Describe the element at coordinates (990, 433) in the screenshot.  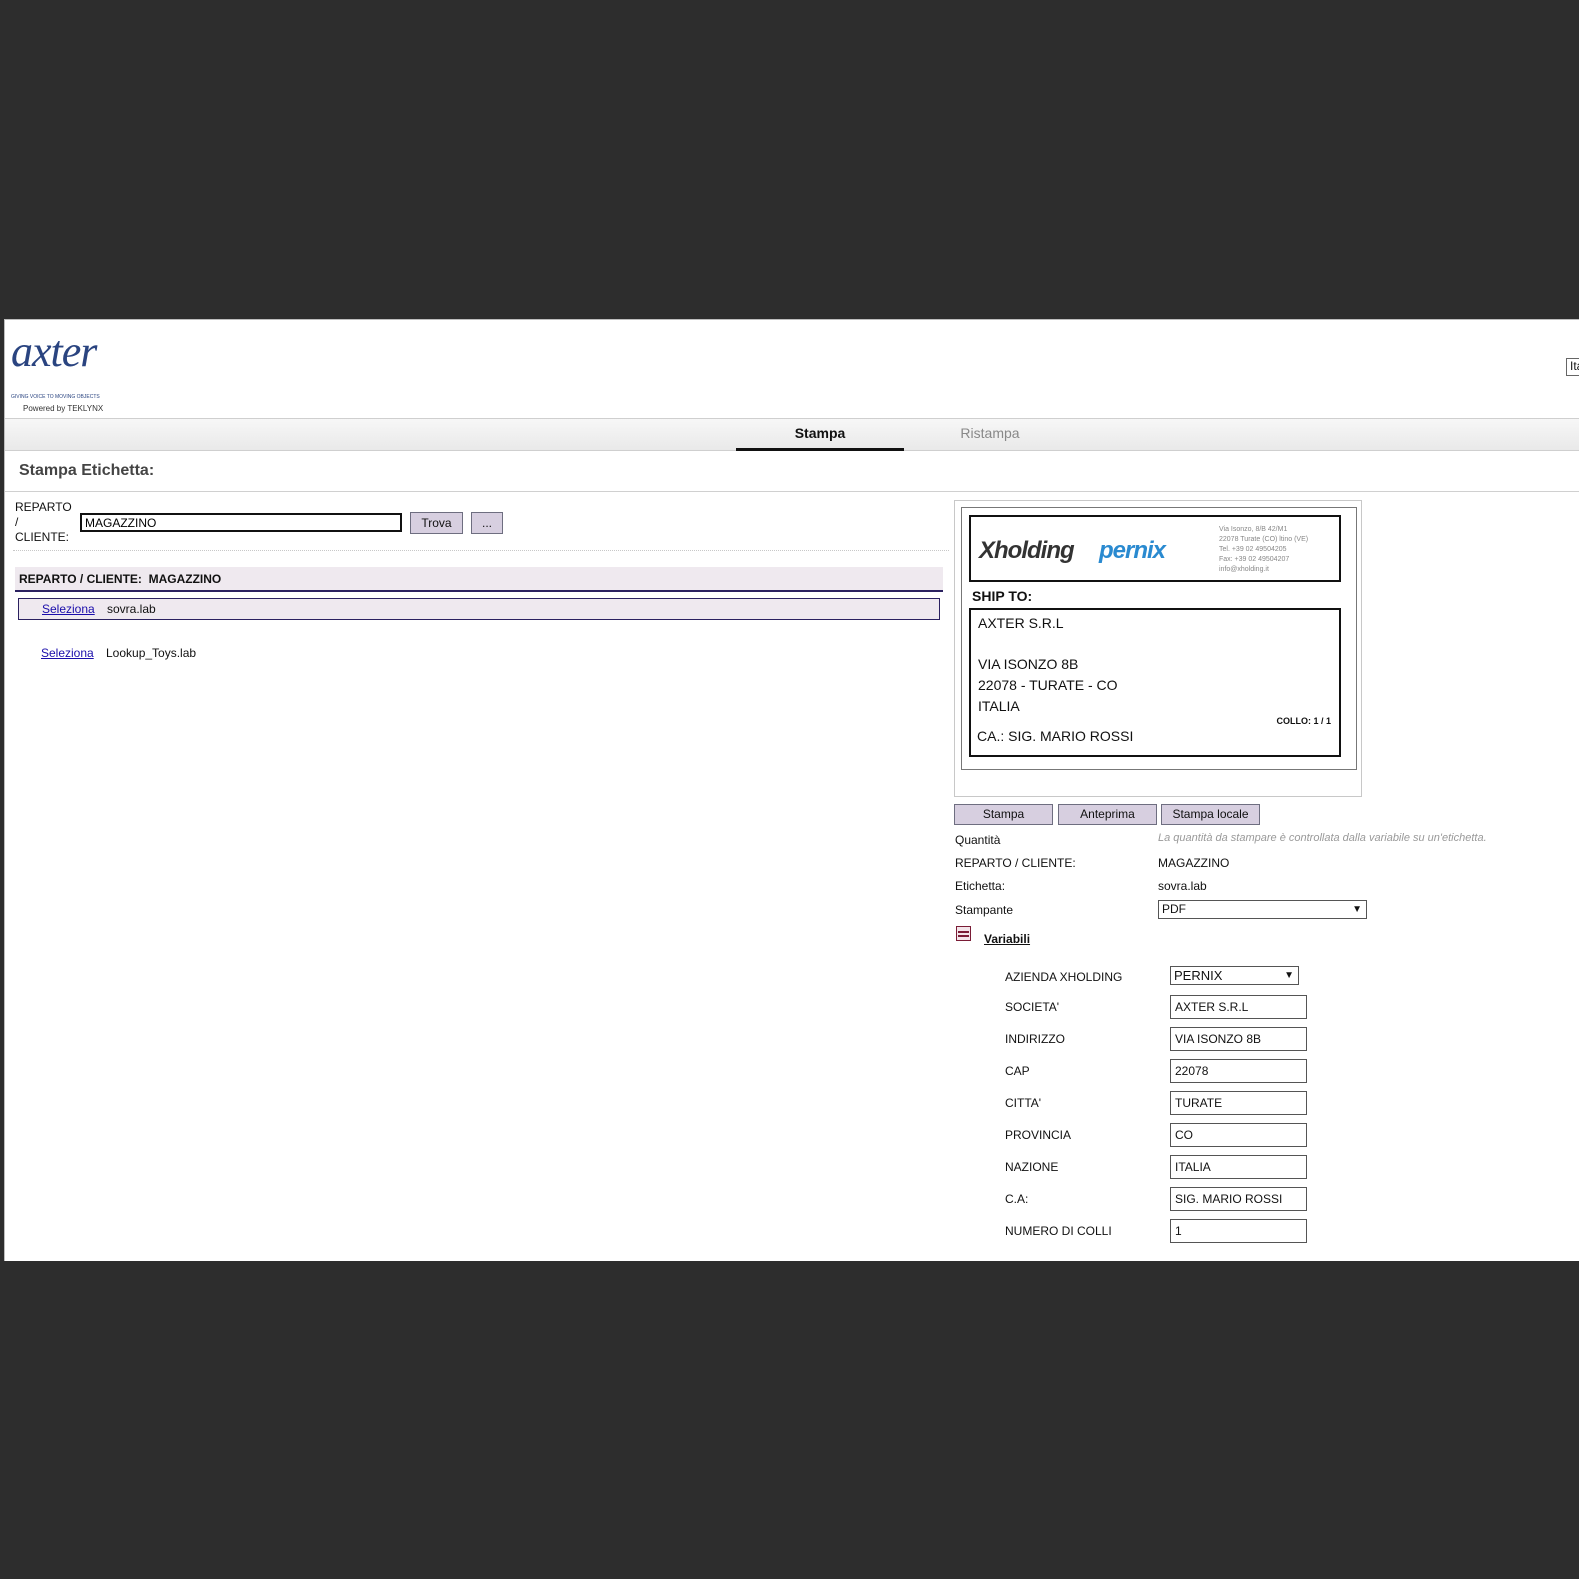
I see `tab-ristampa: Ristampa` at that location.